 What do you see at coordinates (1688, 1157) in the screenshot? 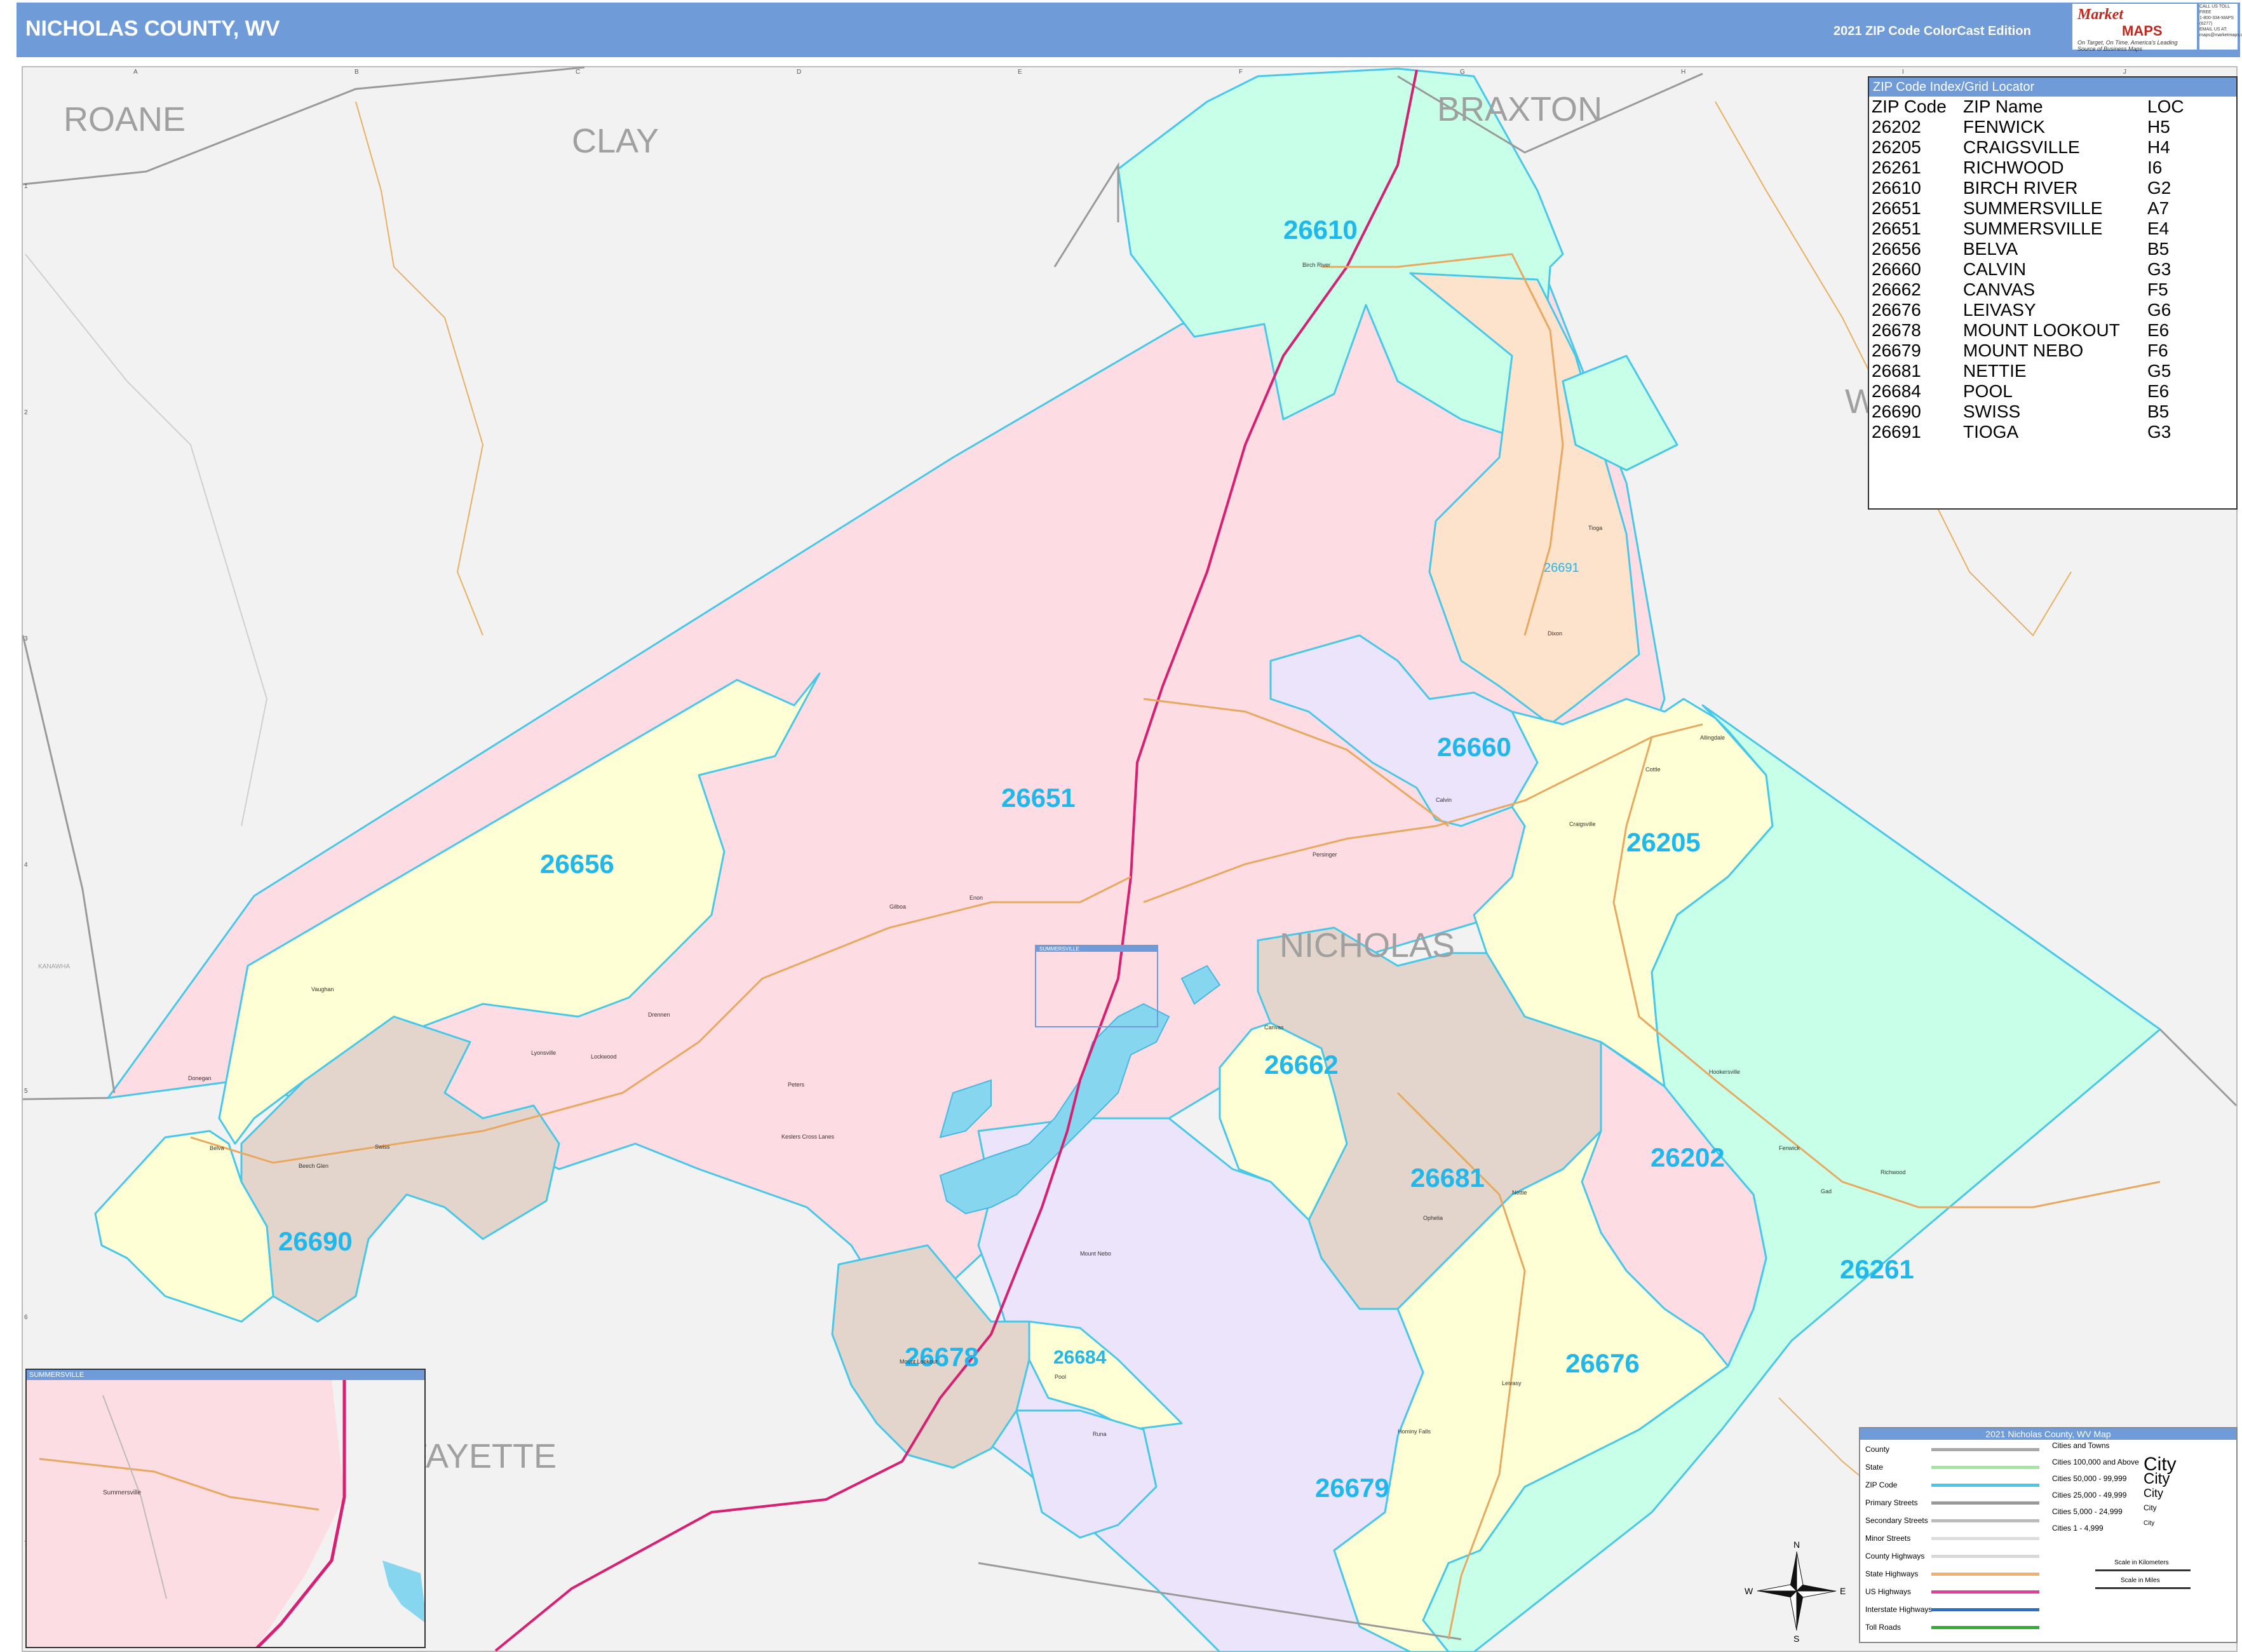
I see `zip-label-26202: 26202` at bounding box center [1688, 1157].